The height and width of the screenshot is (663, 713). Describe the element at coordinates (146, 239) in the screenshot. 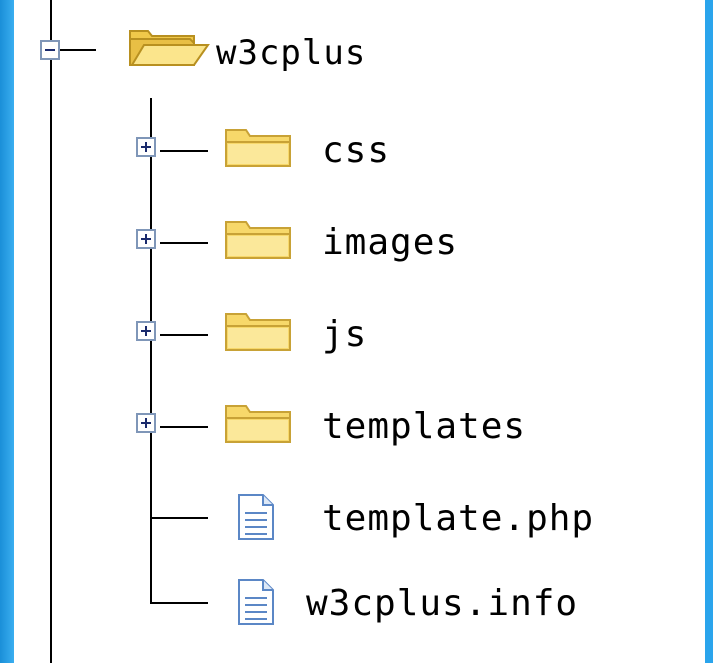

I see `expand-toggle-images` at that location.